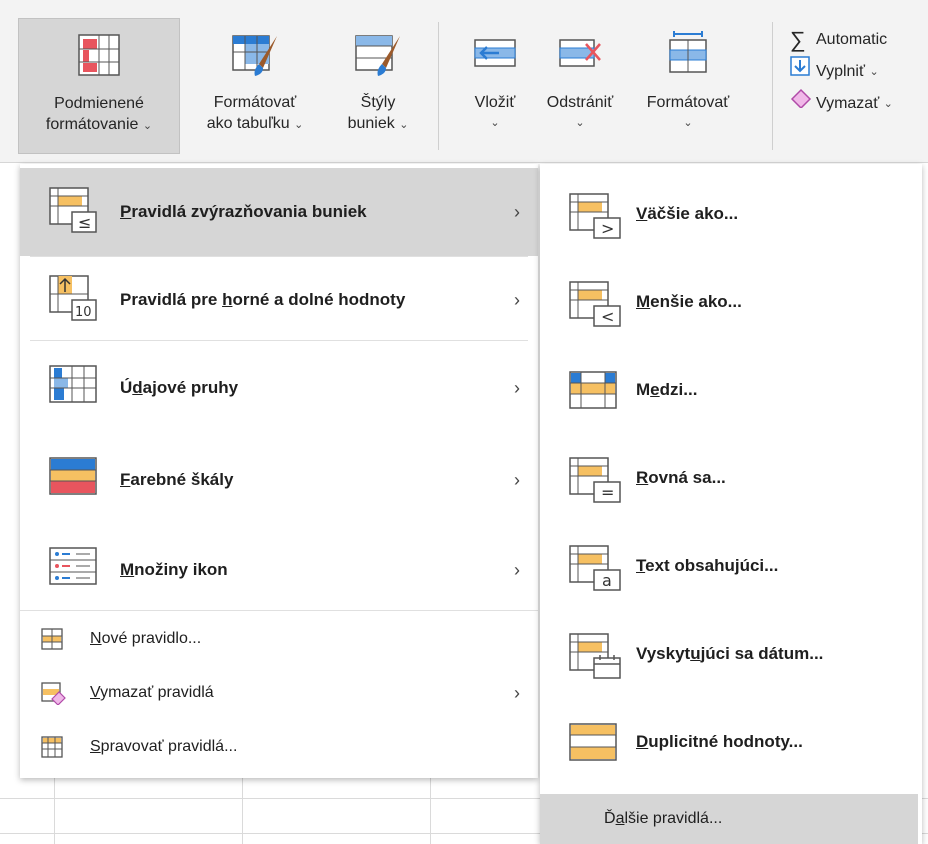 This screenshot has width=928, height=844. What do you see at coordinates (378, 102) in the screenshot?
I see `cell-styles-label-line1: Štýly` at bounding box center [378, 102].